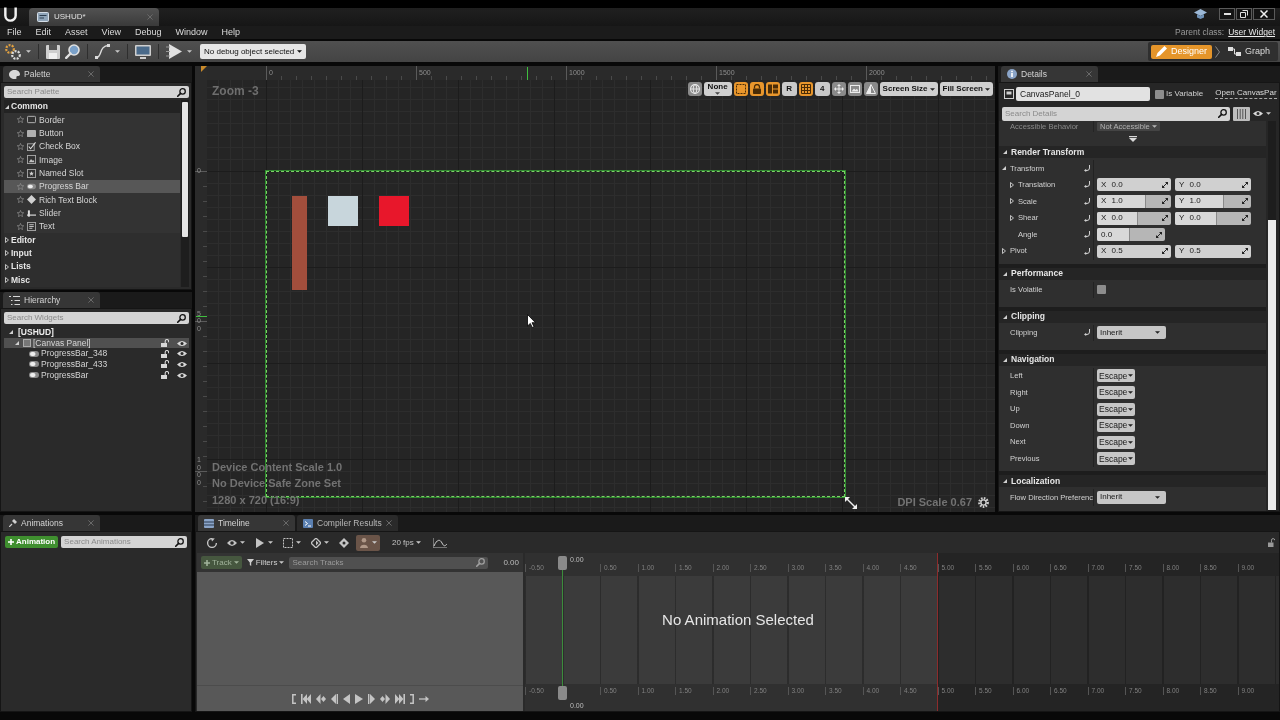 This screenshot has width=1280, height=720. Describe the element at coordinates (181, 318) in the screenshot. I see `search-icon` at that location.